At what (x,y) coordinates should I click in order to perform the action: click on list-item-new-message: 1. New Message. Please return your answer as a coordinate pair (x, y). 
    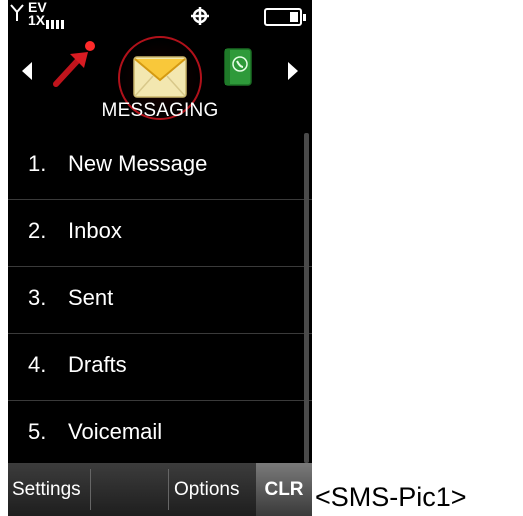
    Looking at the image, I should click on (160, 166).